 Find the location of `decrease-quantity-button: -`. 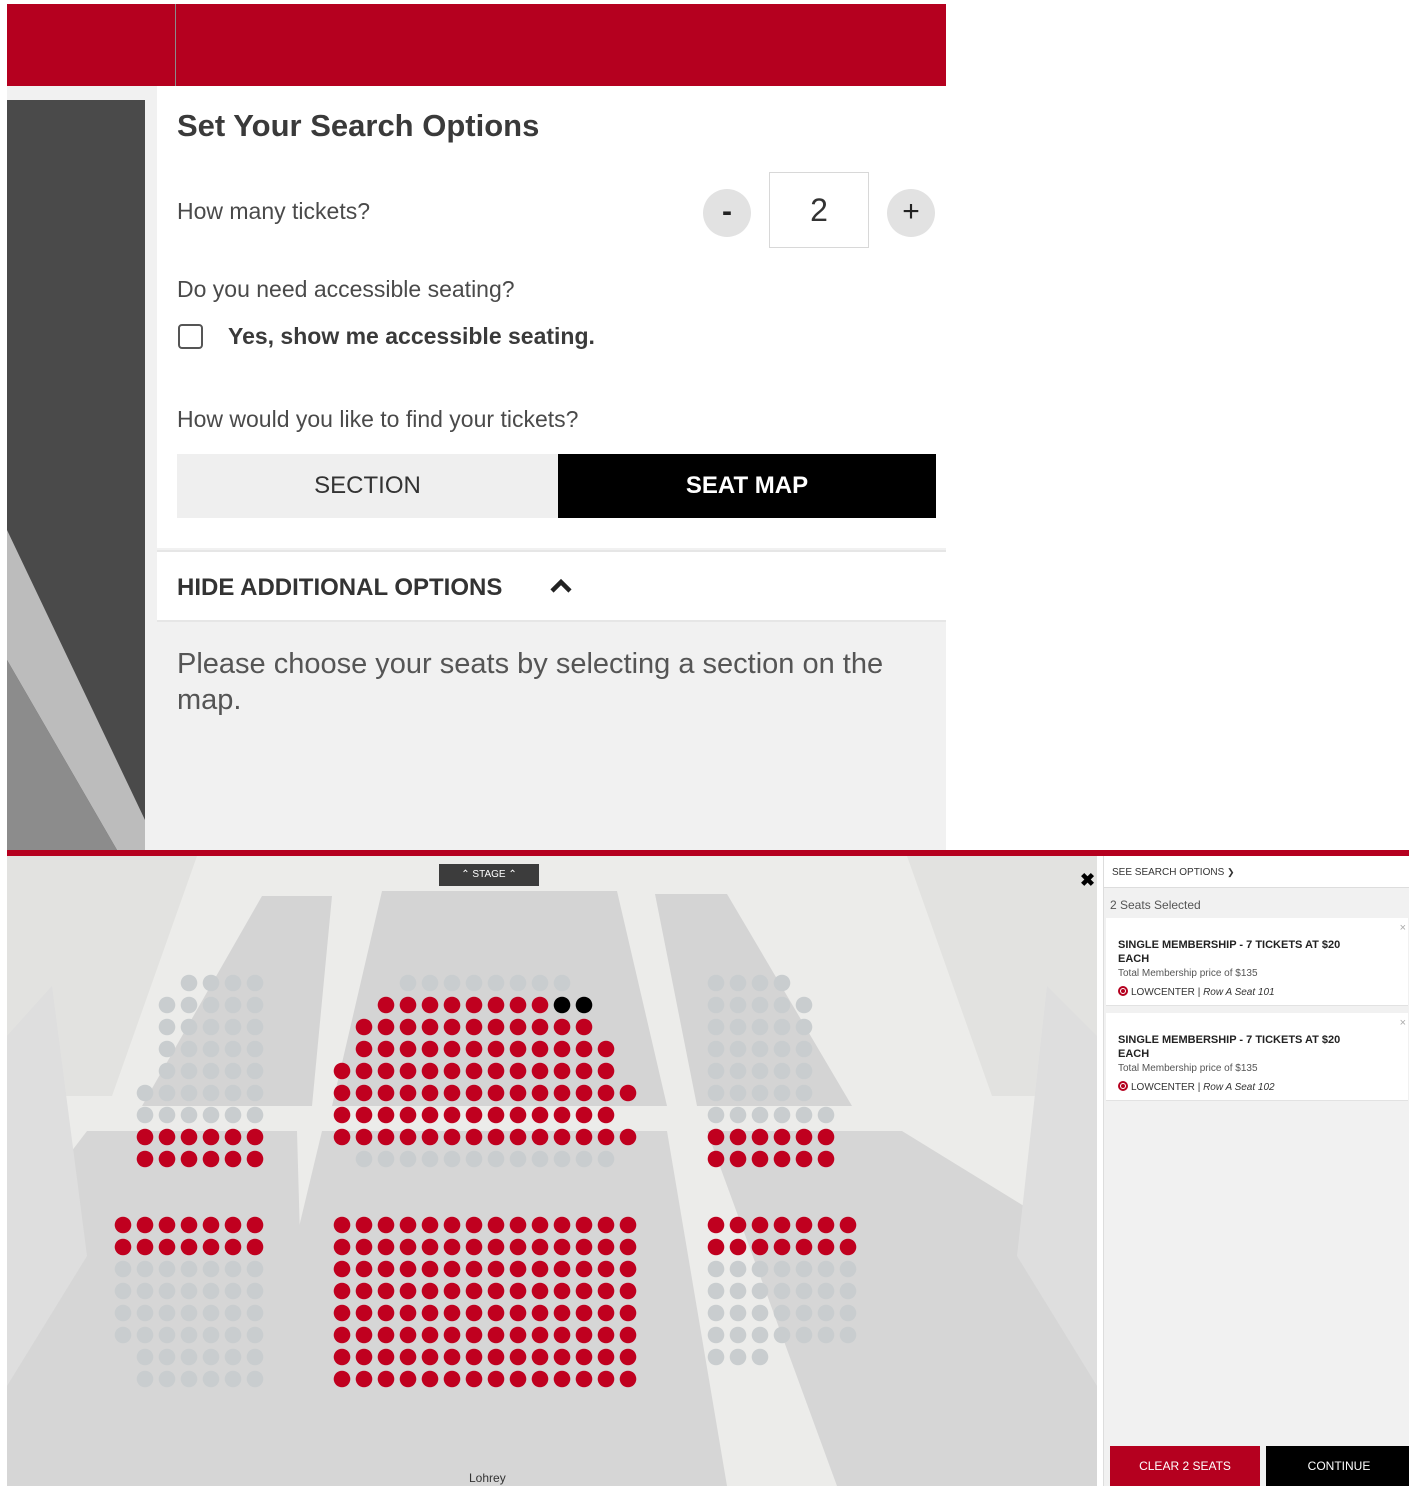

decrease-quantity-button: - is located at coordinates (727, 213).